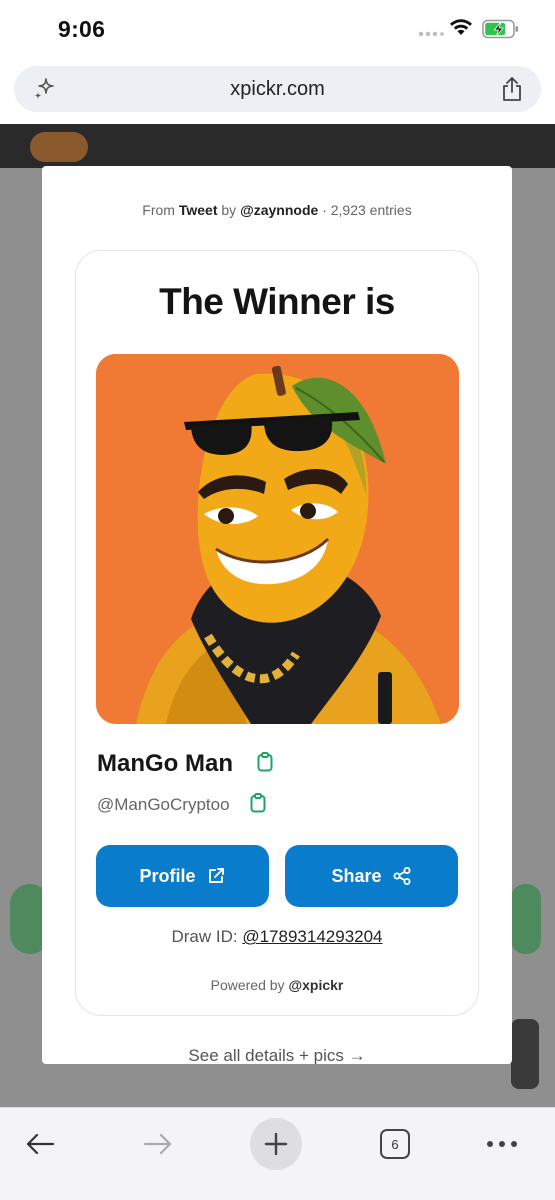  Describe the element at coordinates (512, 91) in the screenshot. I see `share-page-icon` at that location.